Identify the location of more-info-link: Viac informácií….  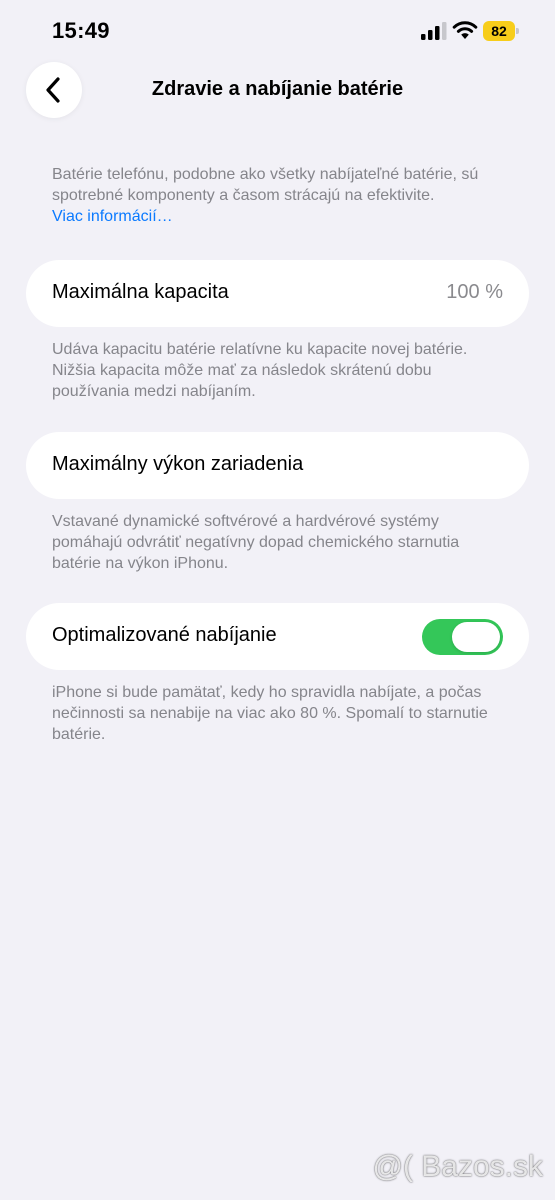
(112, 216).